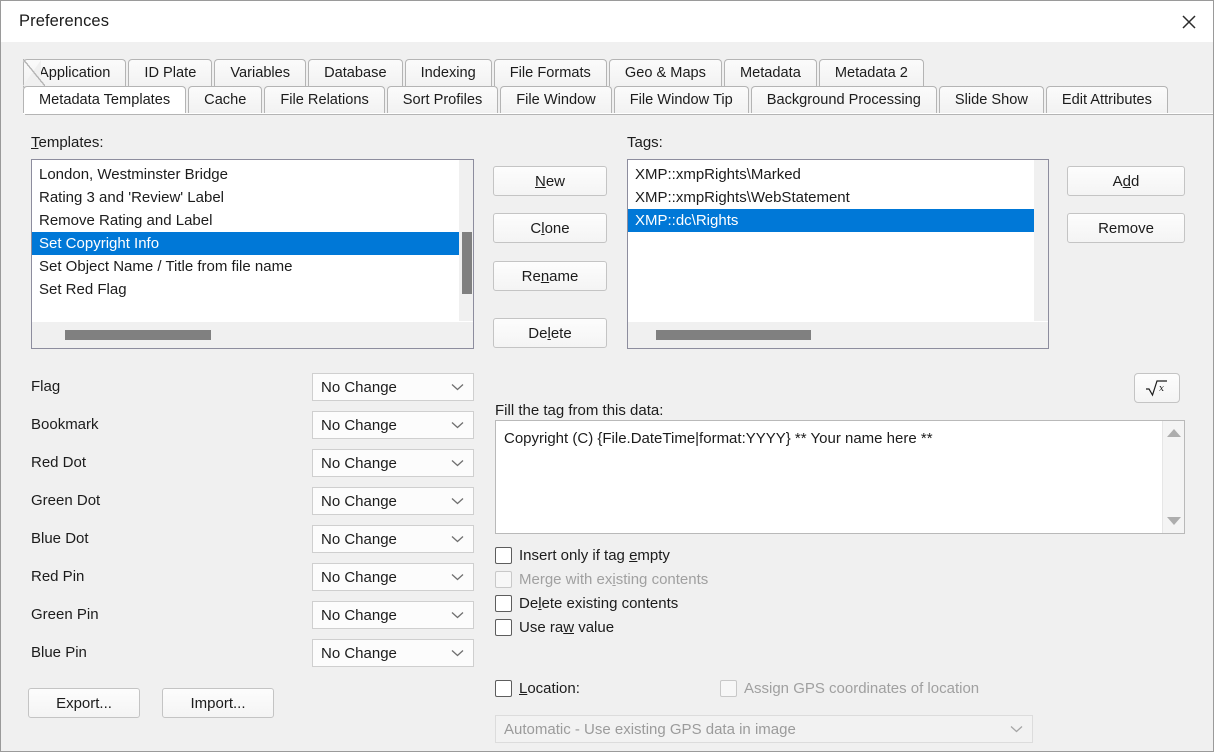 The width and height of the screenshot is (1214, 752). I want to click on scroll-down-icon, so click(1173, 521).